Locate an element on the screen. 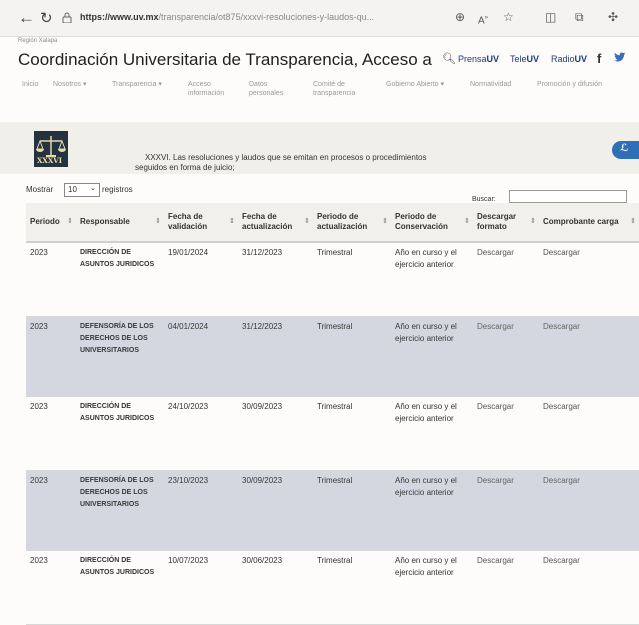  col-periodo-conservacion-label: Periodo de Conservación is located at coordinates (421, 221).